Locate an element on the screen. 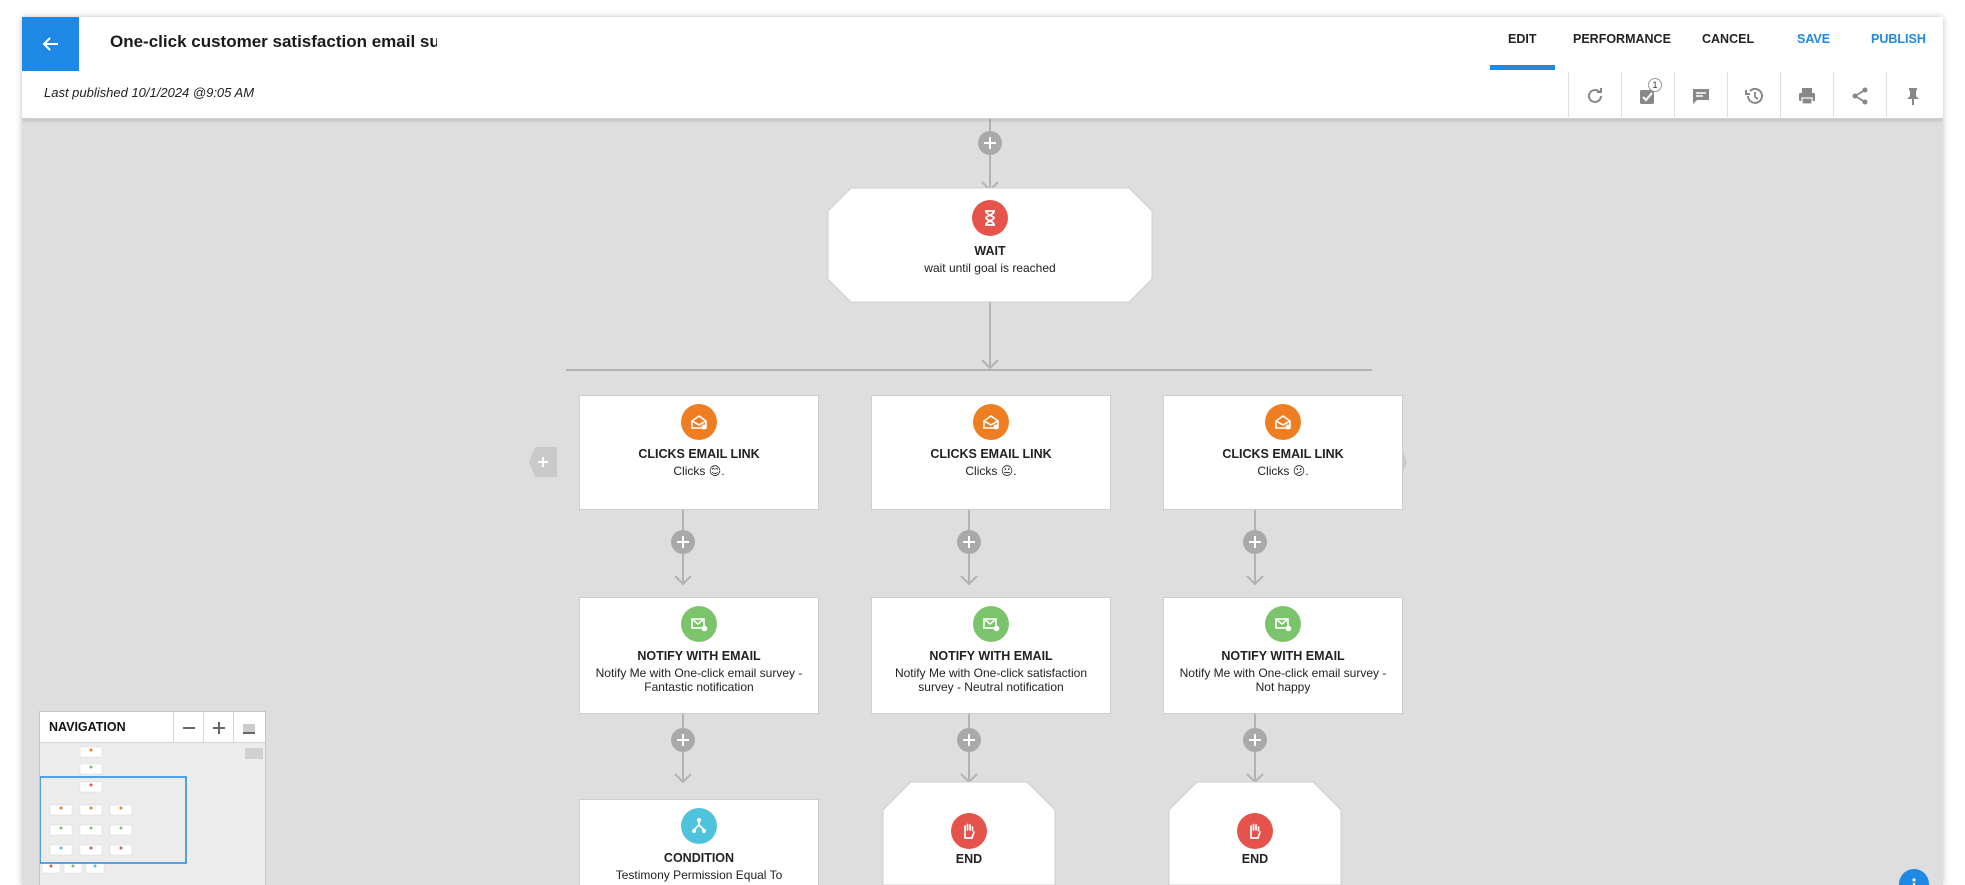 This screenshot has height=885, width=1965. tab-edit: EDIT is located at coordinates (1522, 39).